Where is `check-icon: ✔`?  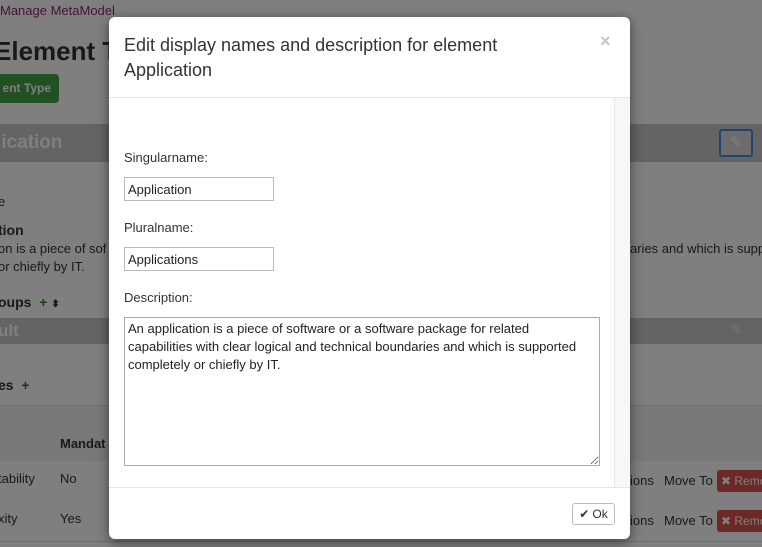
check-icon: ✔ is located at coordinates (584, 514).